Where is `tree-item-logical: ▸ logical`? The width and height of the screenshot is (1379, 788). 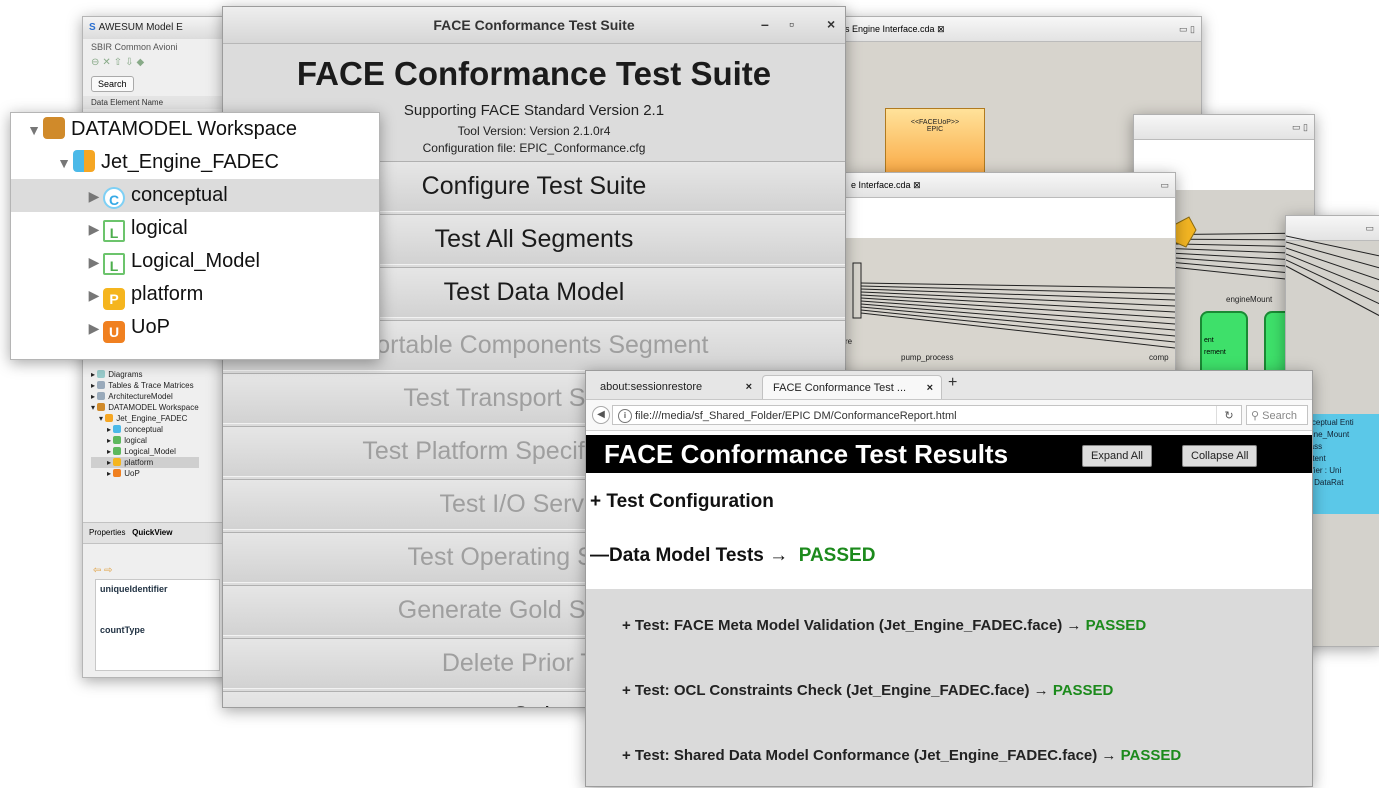
tree-item-logical: ▸ logical is located at coordinates (145, 440).